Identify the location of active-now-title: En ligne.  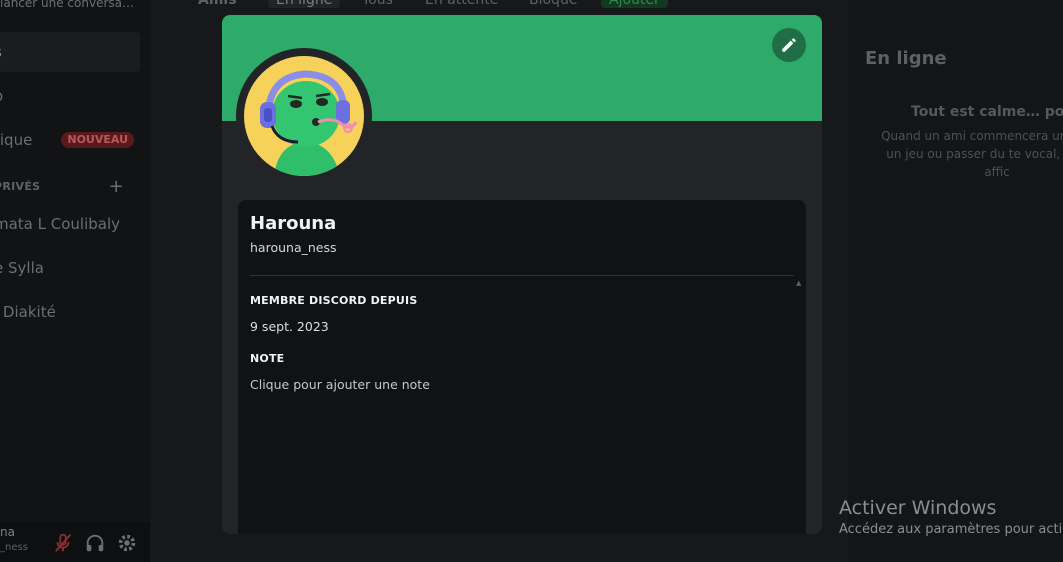
(906, 58).